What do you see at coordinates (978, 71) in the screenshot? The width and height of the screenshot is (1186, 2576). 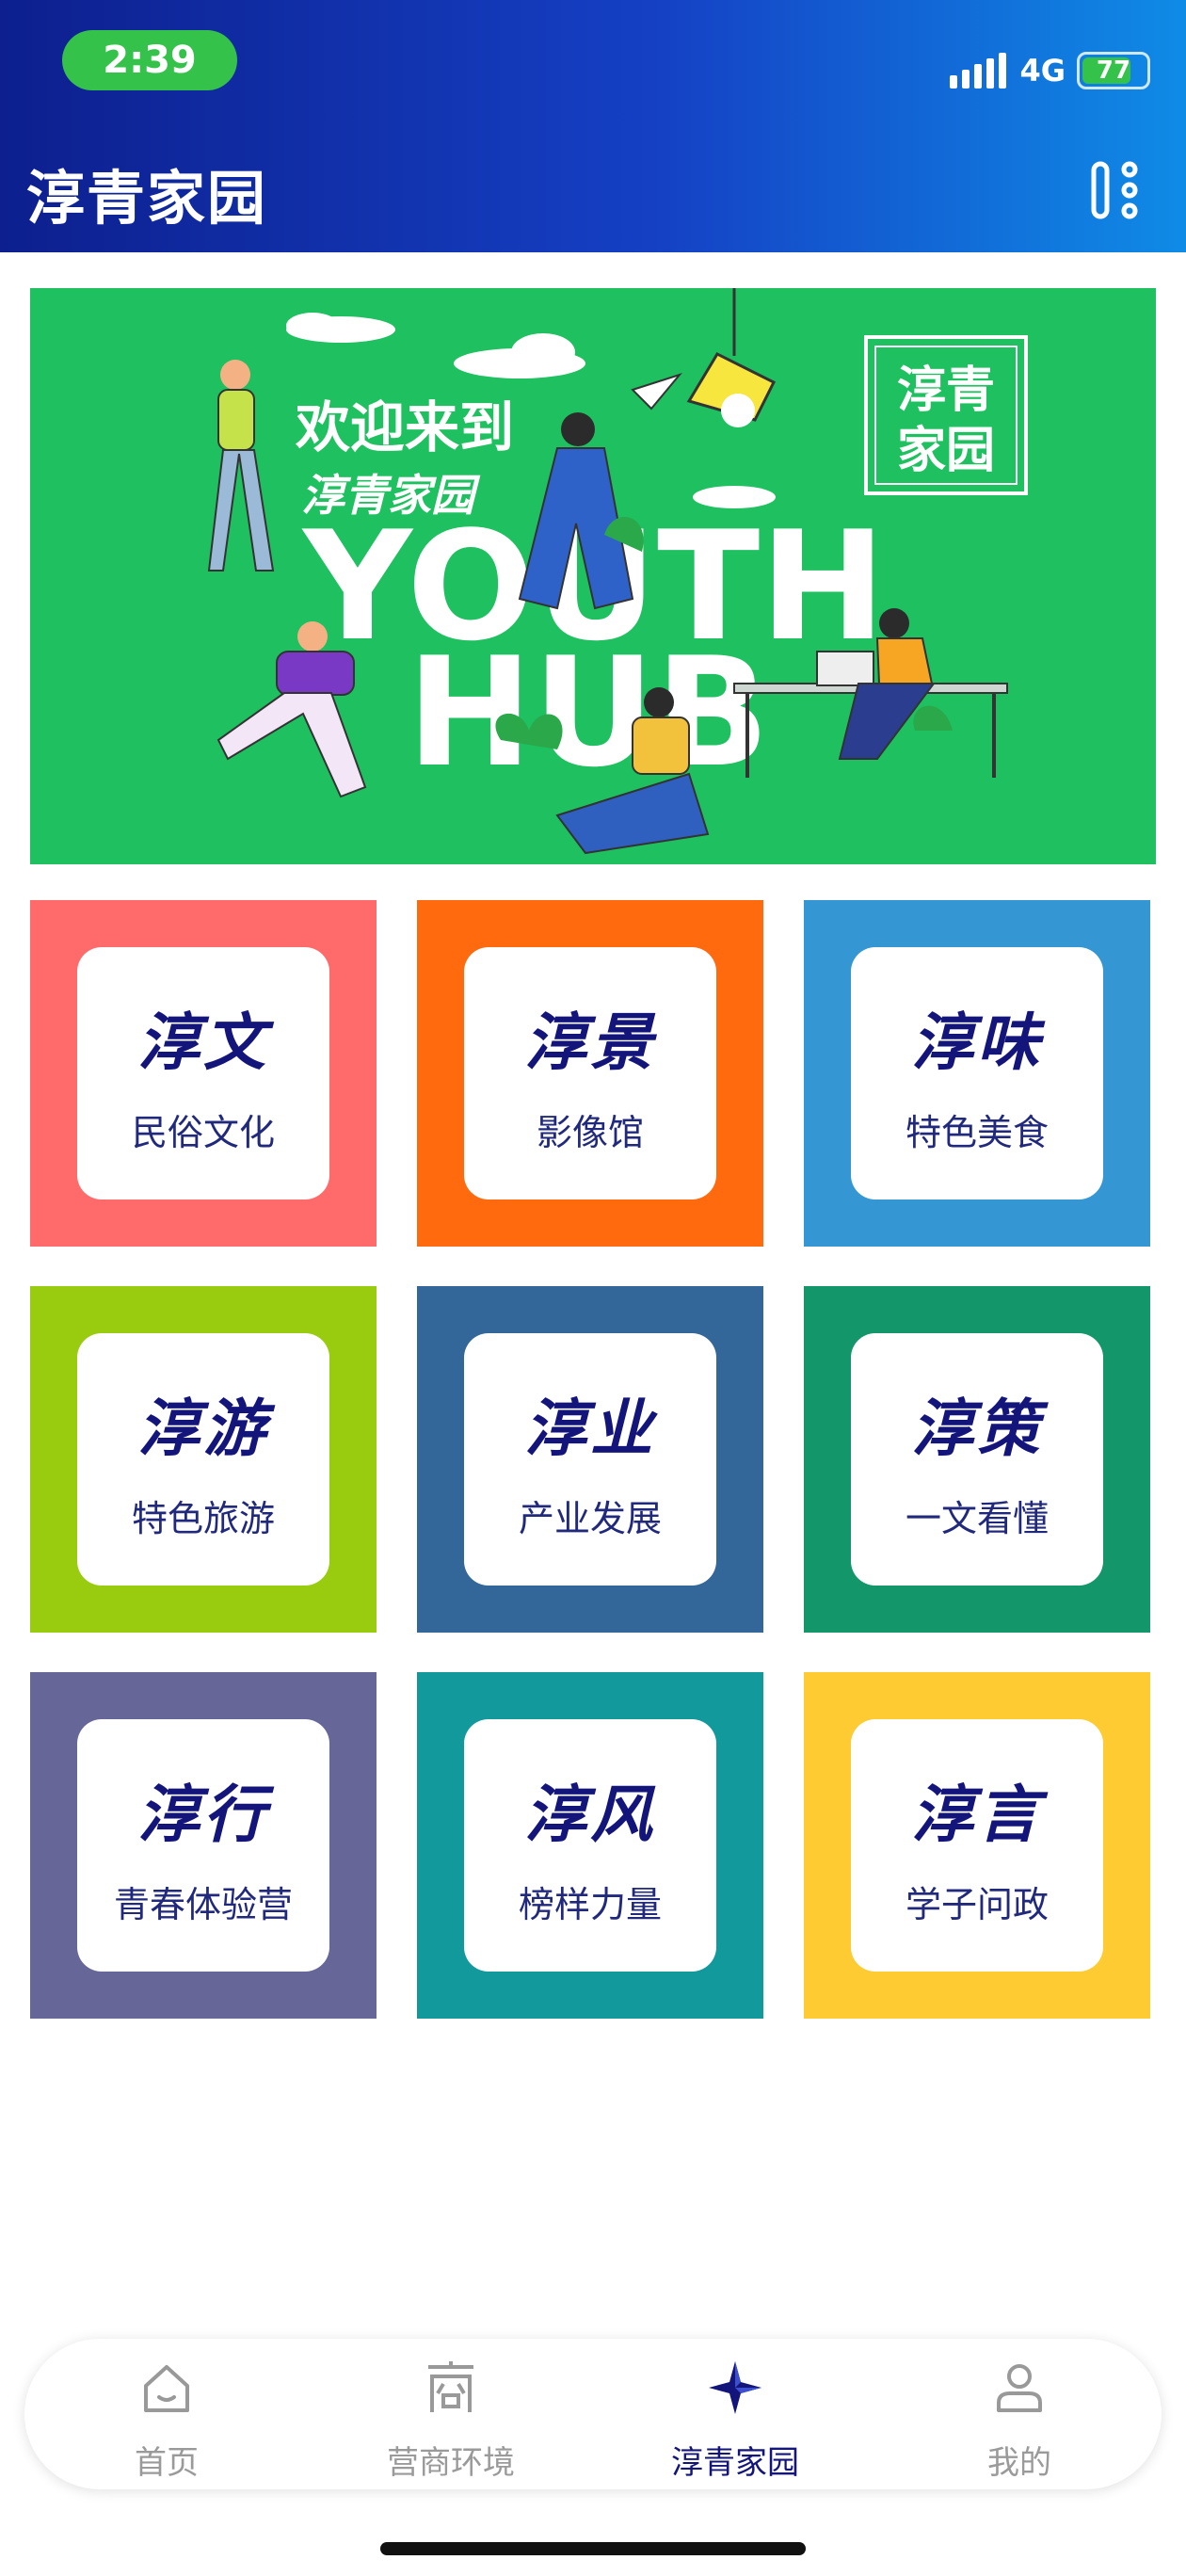 I see `signal-icon` at bounding box center [978, 71].